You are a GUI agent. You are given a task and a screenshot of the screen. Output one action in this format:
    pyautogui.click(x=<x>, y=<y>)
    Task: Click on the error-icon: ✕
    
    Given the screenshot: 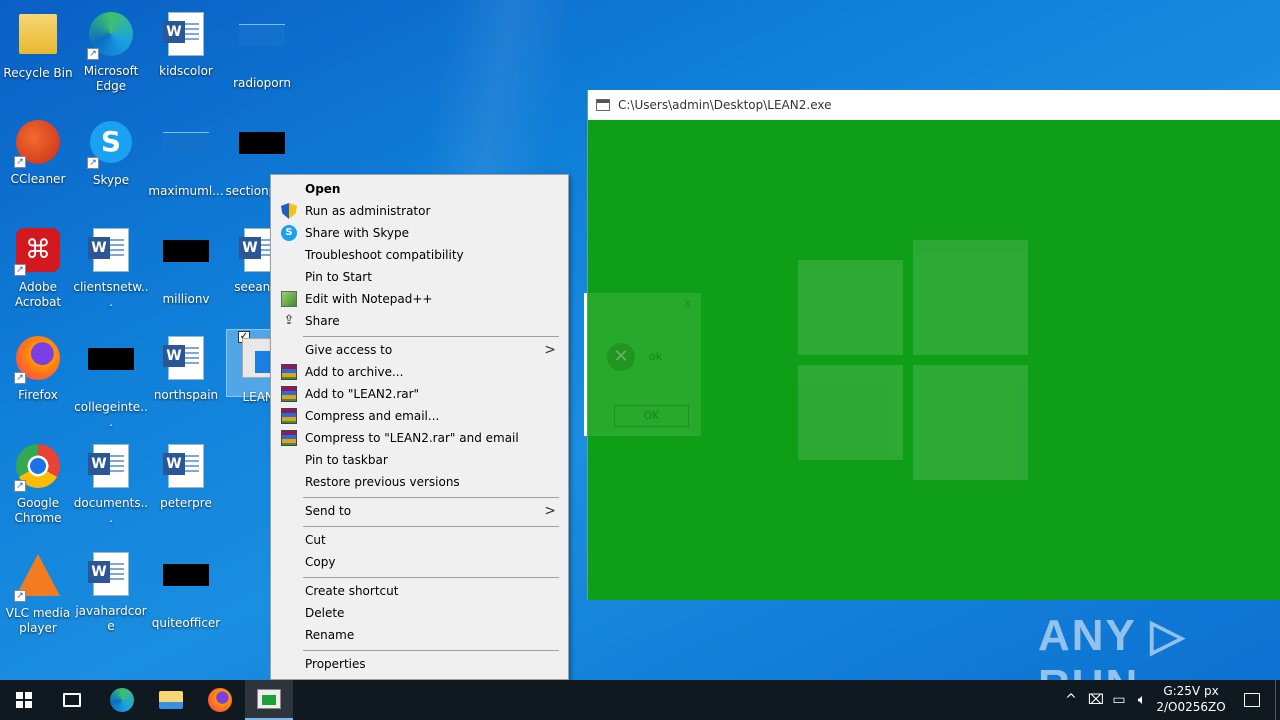 What is the action you would take?
    pyautogui.click(x=621, y=357)
    